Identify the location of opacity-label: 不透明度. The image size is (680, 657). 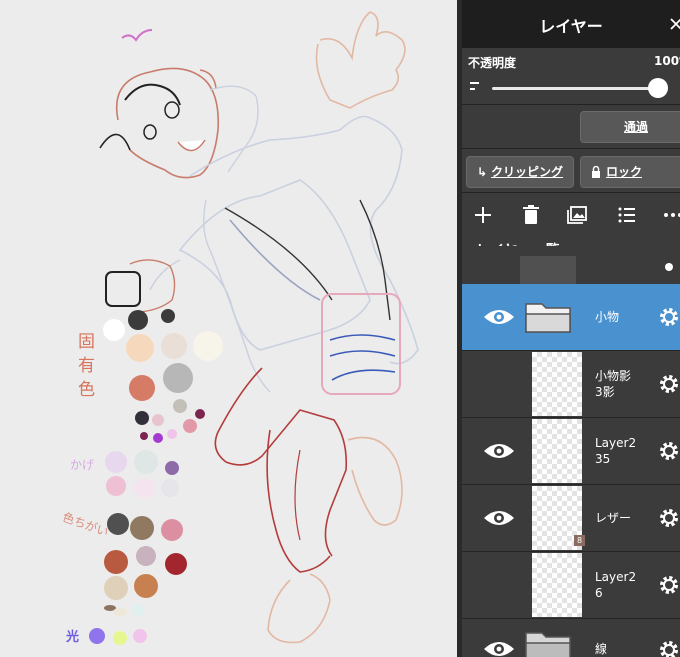
(492, 63).